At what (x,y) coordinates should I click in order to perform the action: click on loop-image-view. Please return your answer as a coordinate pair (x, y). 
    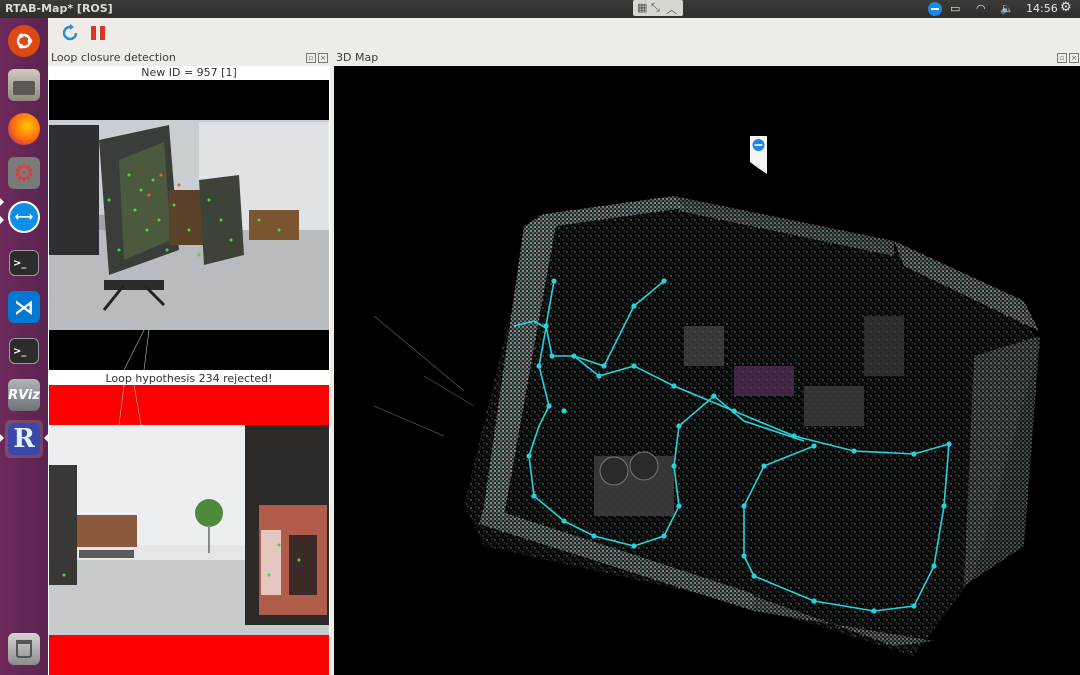
    Looking at the image, I should click on (189, 530).